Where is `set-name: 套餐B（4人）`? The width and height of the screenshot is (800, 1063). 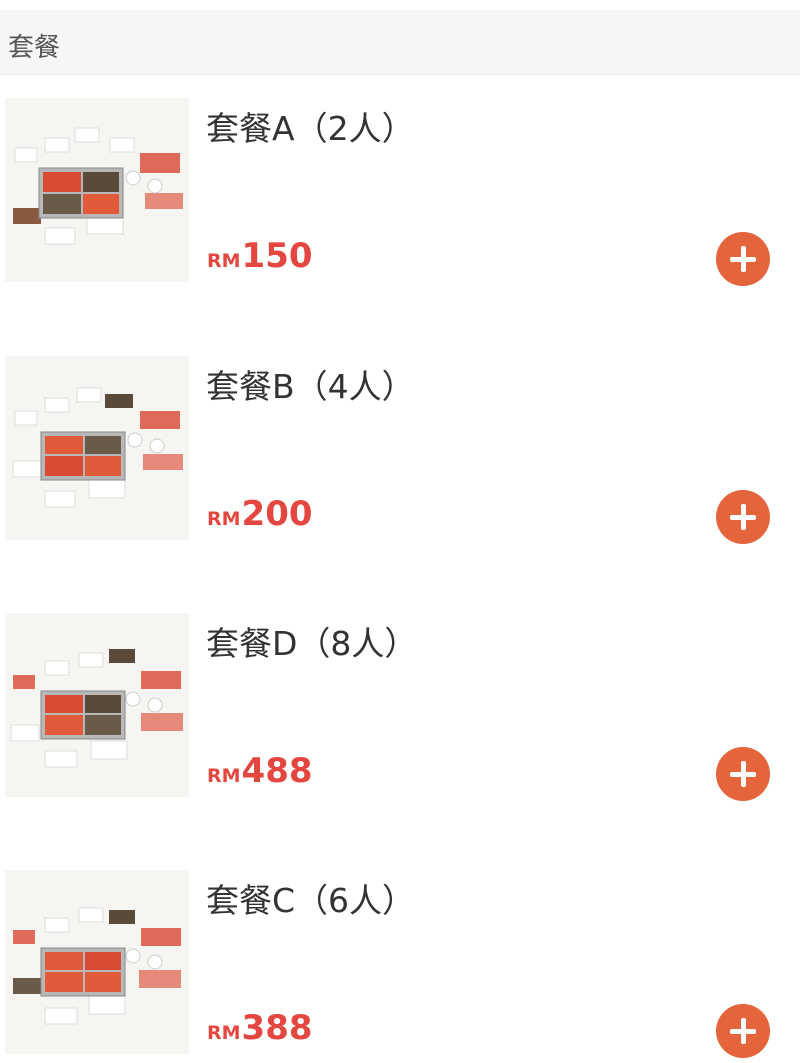 set-name: 套餐B（4人） is located at coordinates (310, 386).